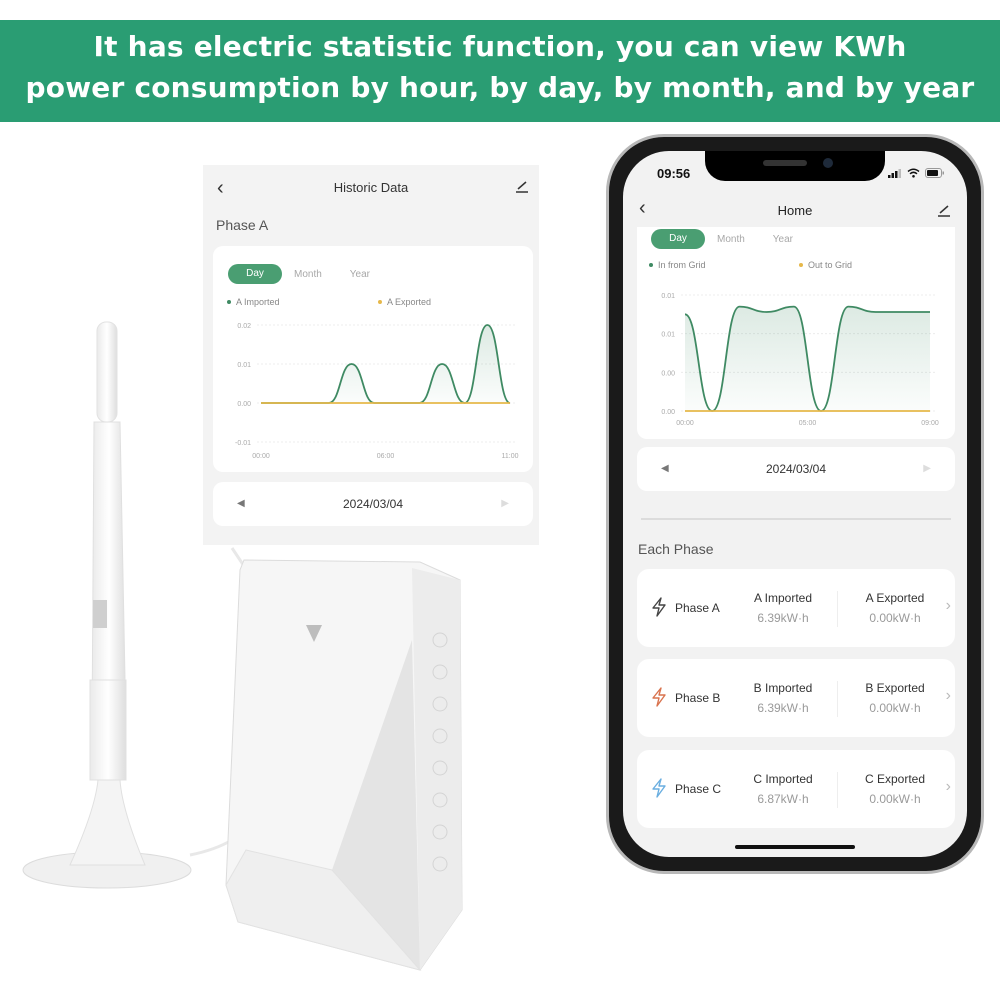 This screenshot has height=1000, width=1000. What do you see at coordinates (895, 598) in the screenshot?
I see `exported-label: A Exported` at bounding box center [895, 598].